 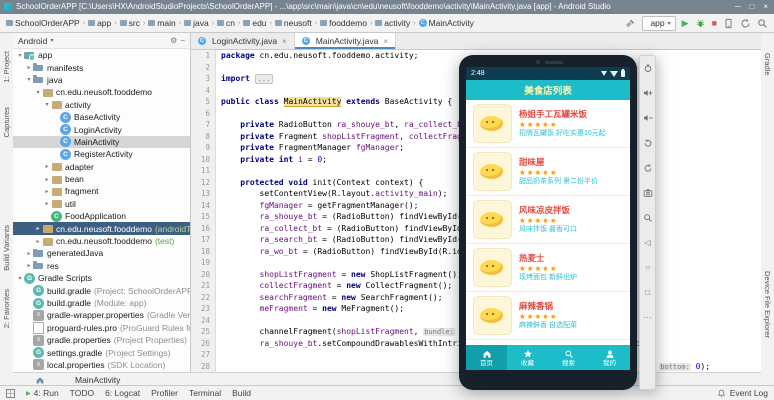 I want to click on volume-up-icon, so click(x=647, y=92).